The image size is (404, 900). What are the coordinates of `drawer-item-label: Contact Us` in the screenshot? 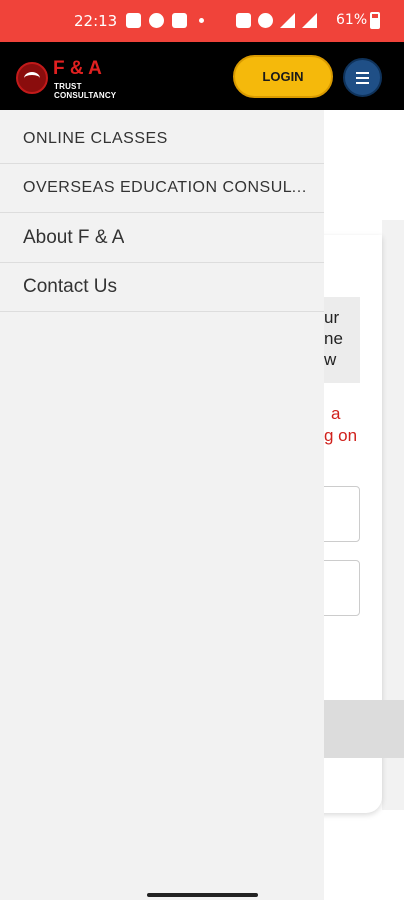 It's located at (70, 286).